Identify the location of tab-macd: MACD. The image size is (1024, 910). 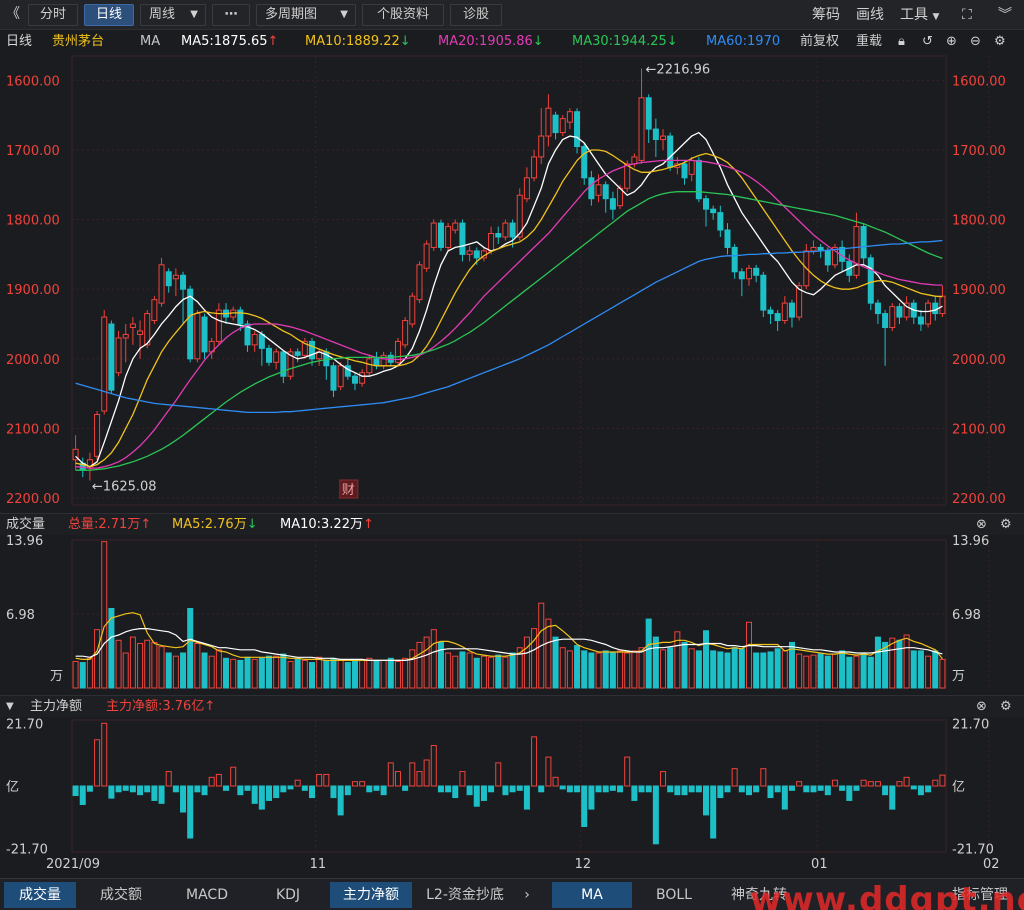
(207, 895).